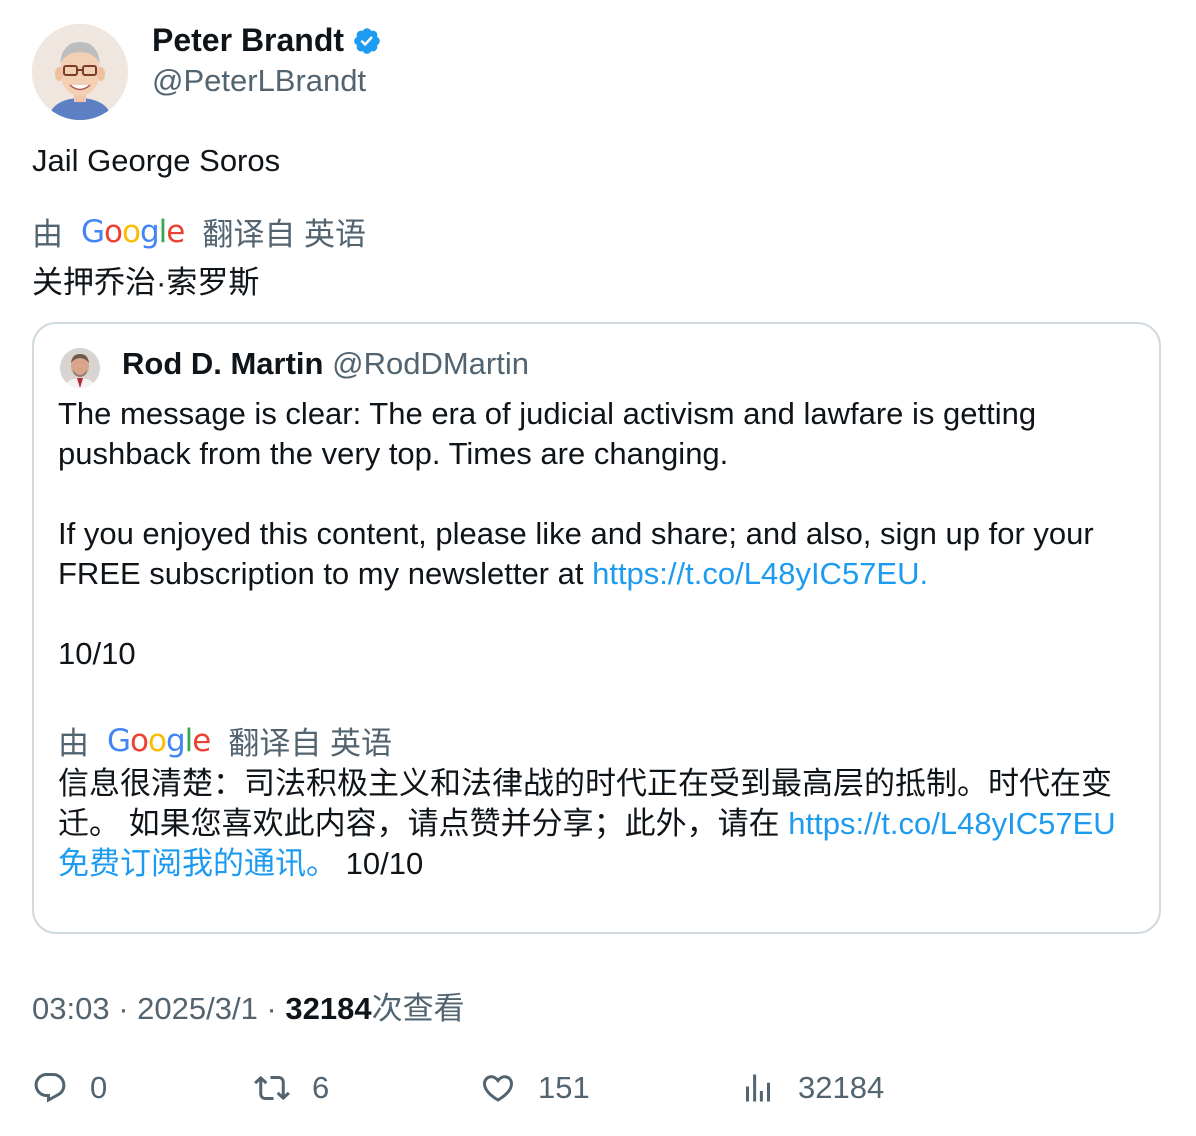 The image size is (1196, 1136). What do you see at coordinates (156, 160) in the screenshot?
I see `tweet-text: Jail George Soros` at bounding box center [156, 160].